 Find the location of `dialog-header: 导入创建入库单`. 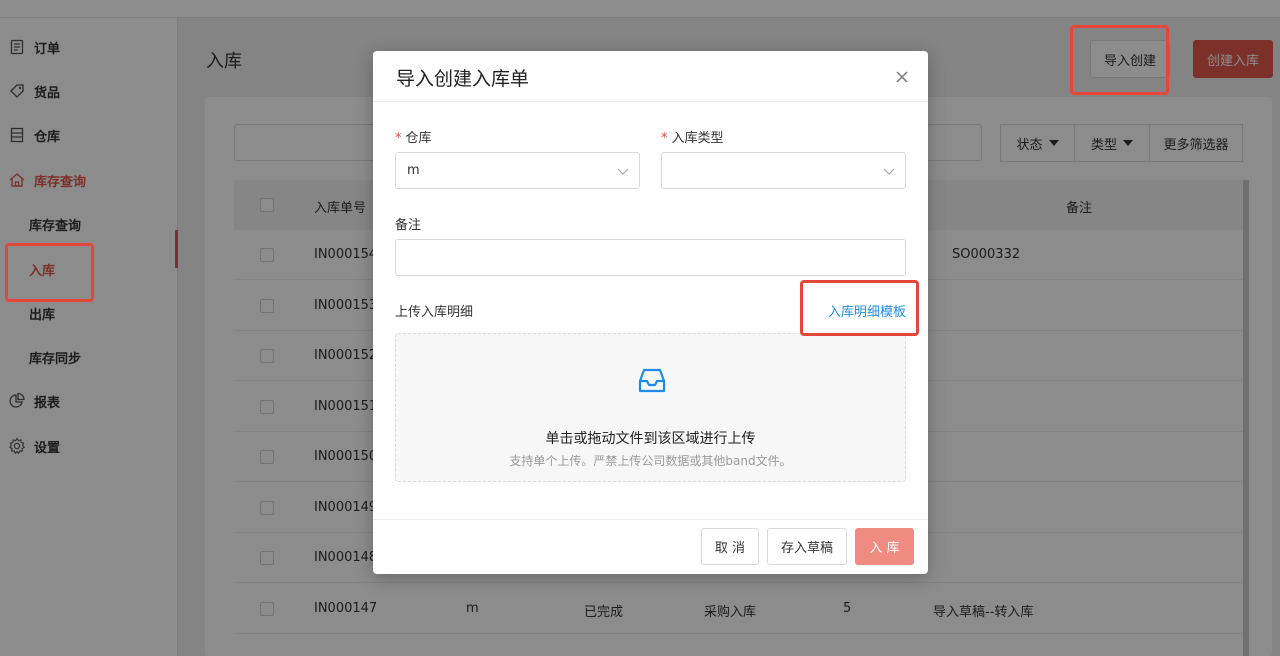

dialog-header: 导入创建入库单 is located at coordinates (650, 76).